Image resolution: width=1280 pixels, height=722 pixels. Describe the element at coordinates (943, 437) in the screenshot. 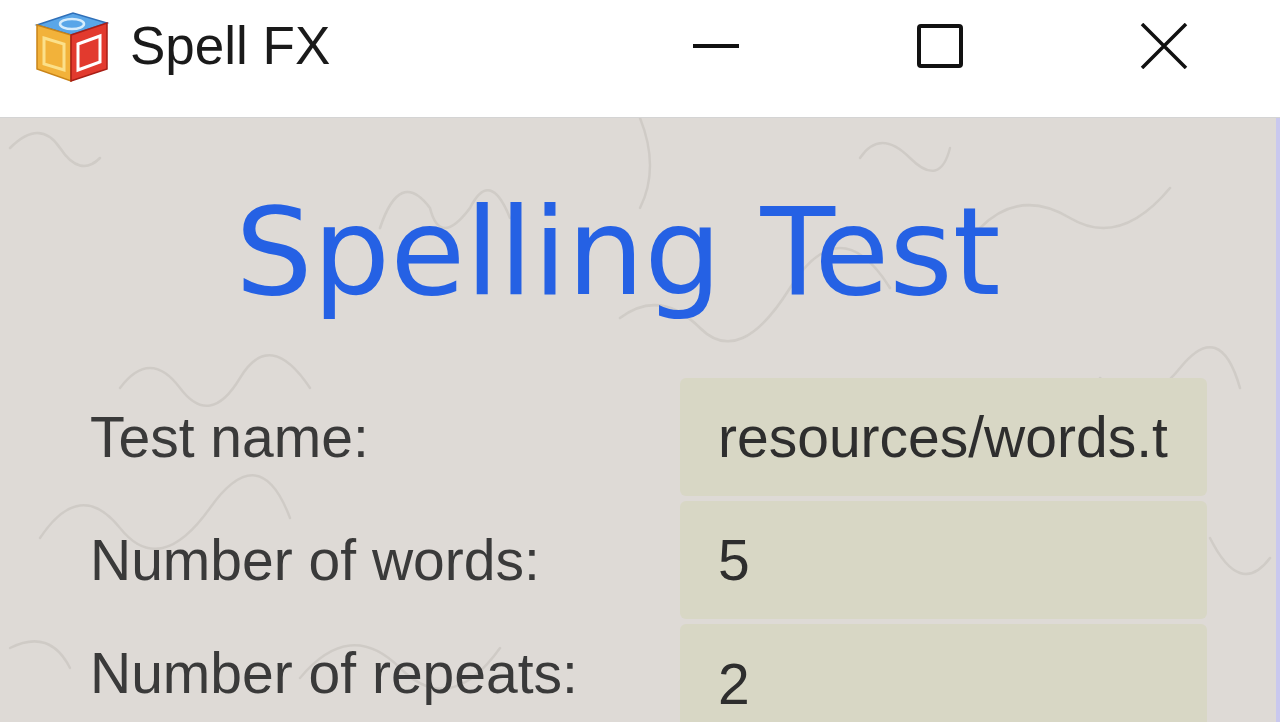

I see `input-field: resources/words.t` at that location.